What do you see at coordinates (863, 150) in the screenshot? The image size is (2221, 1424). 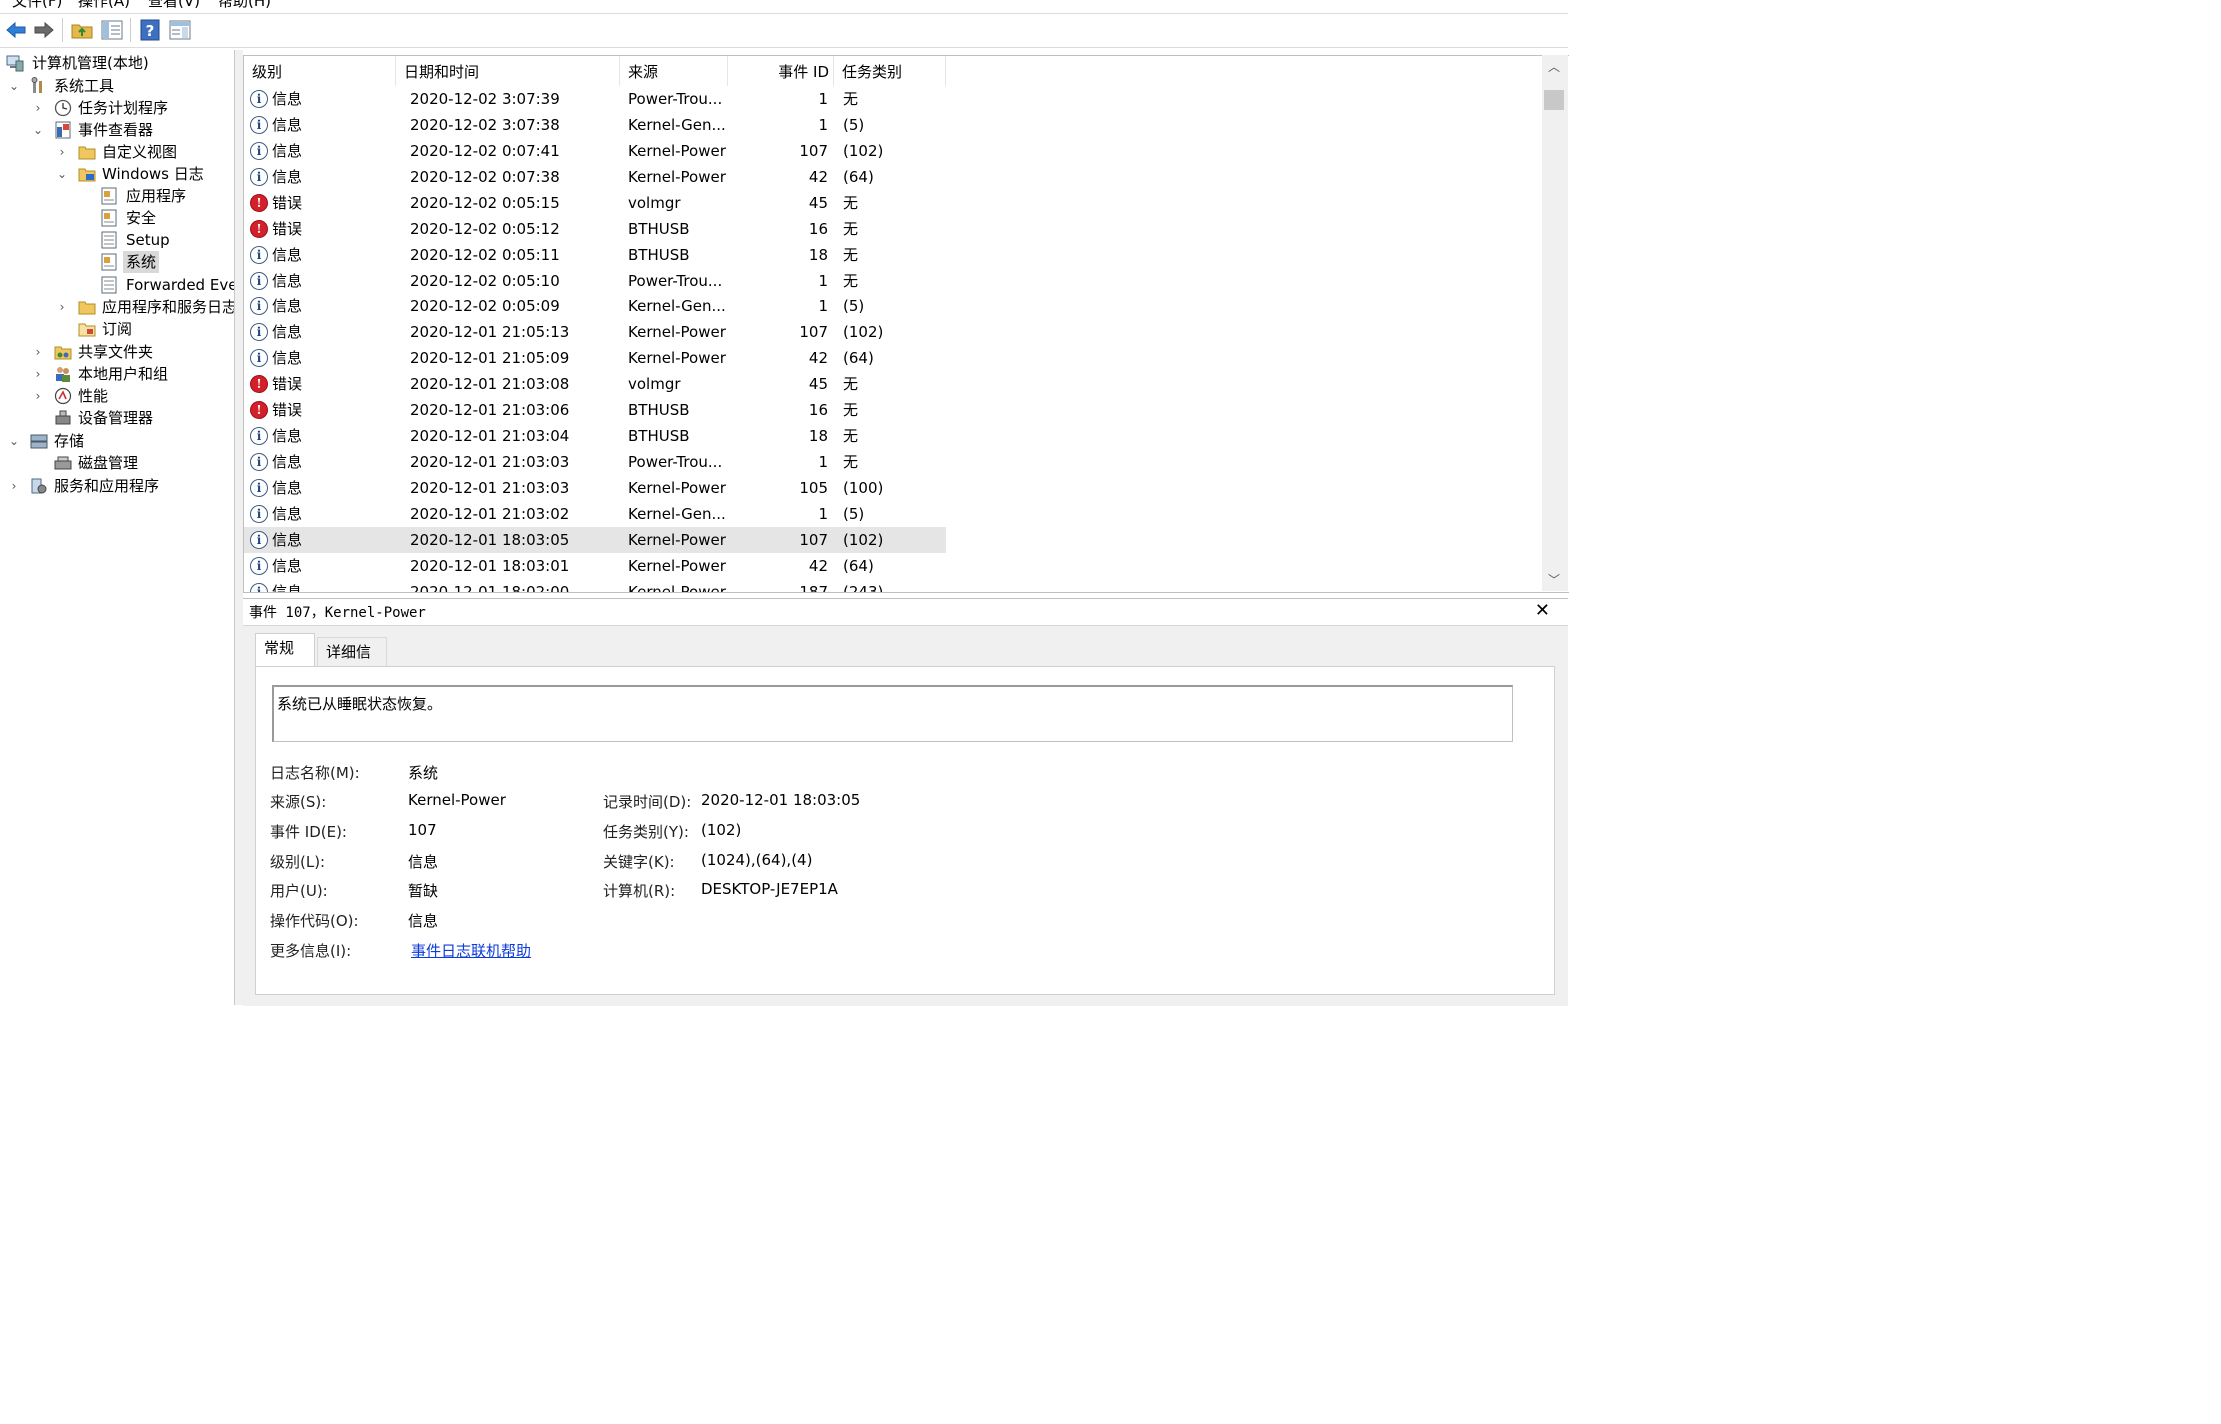 I see `event-task-category: (102)` at bounding box center [863, 150].